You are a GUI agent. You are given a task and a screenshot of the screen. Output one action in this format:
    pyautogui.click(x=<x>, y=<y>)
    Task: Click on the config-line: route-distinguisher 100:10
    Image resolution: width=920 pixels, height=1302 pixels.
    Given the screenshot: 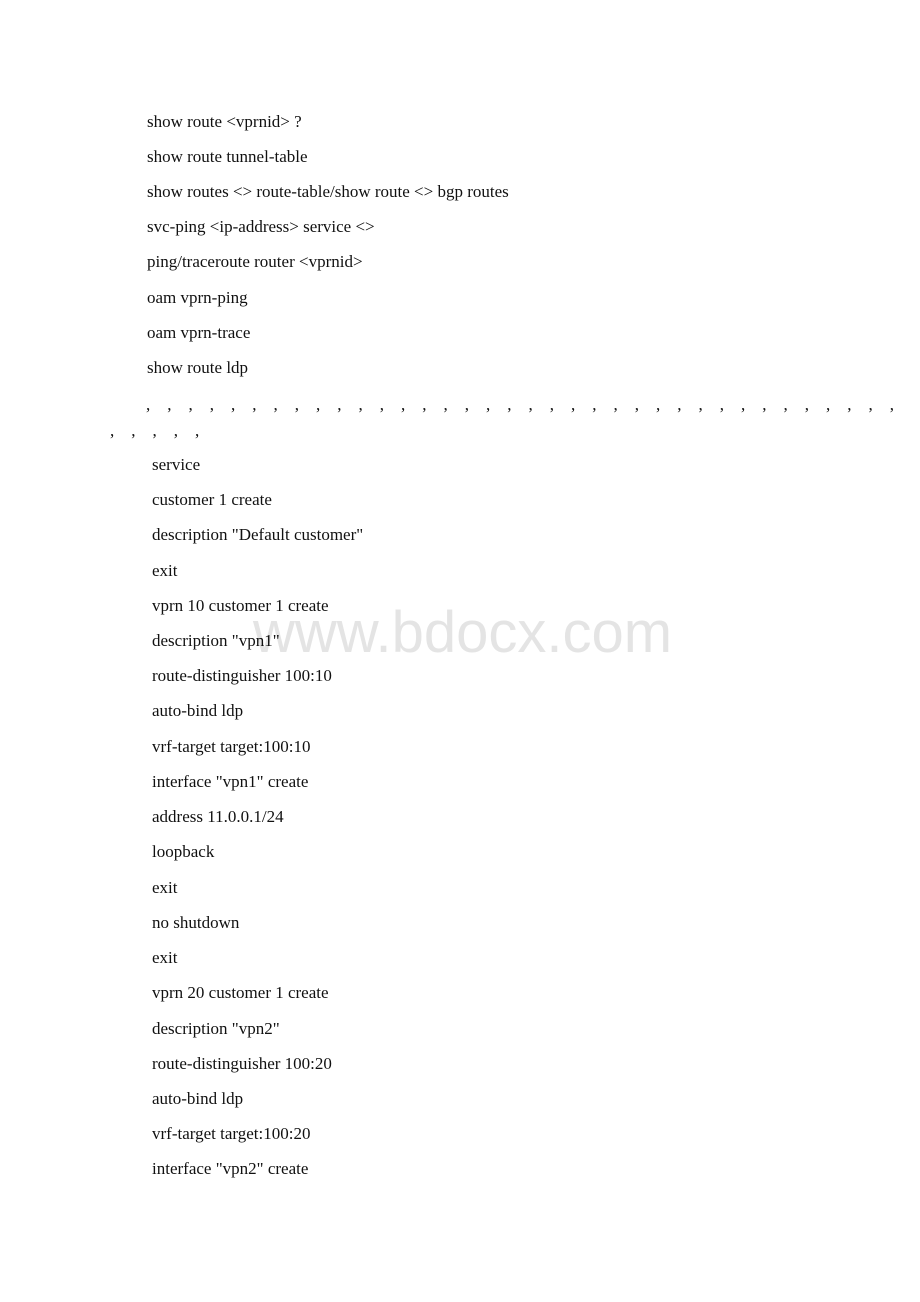 What is the action you would take?
    pyautogui.click(x=242, y=675)
    